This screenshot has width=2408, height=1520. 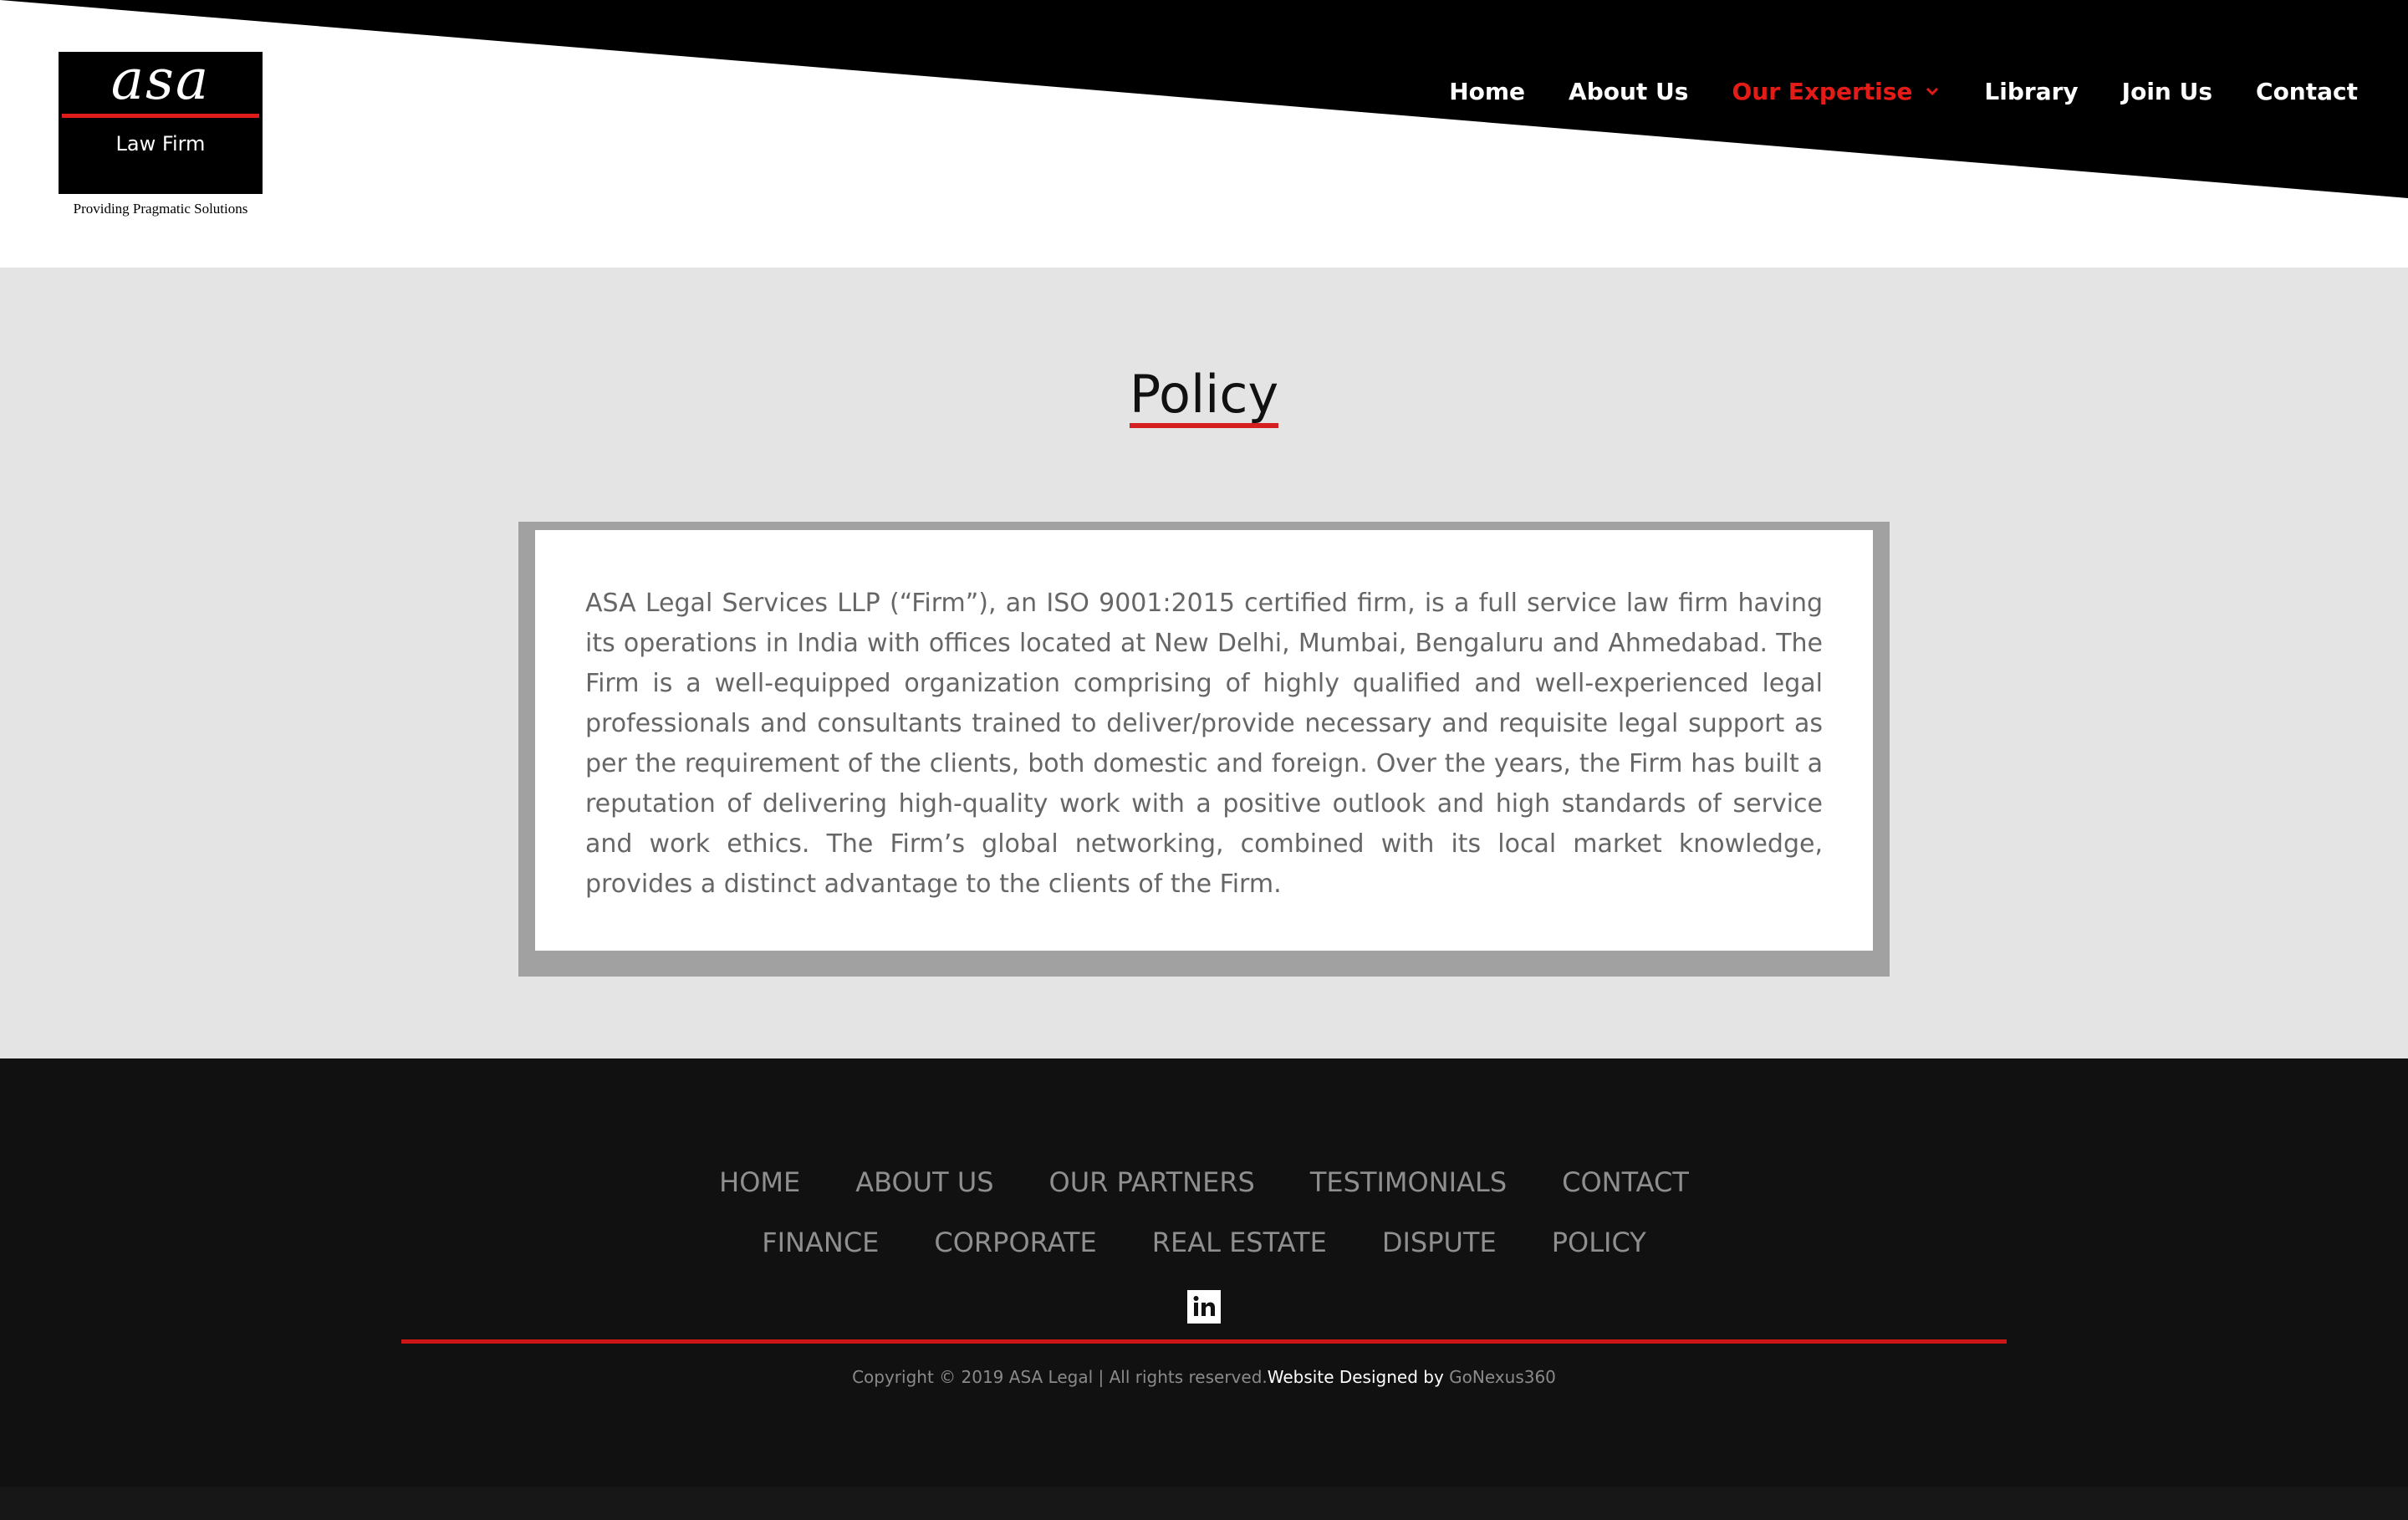 What do you see at coordinates (1933, 91) in the screenshot?
I see `chevron-down-icon` at bounding box center [1933, 91].